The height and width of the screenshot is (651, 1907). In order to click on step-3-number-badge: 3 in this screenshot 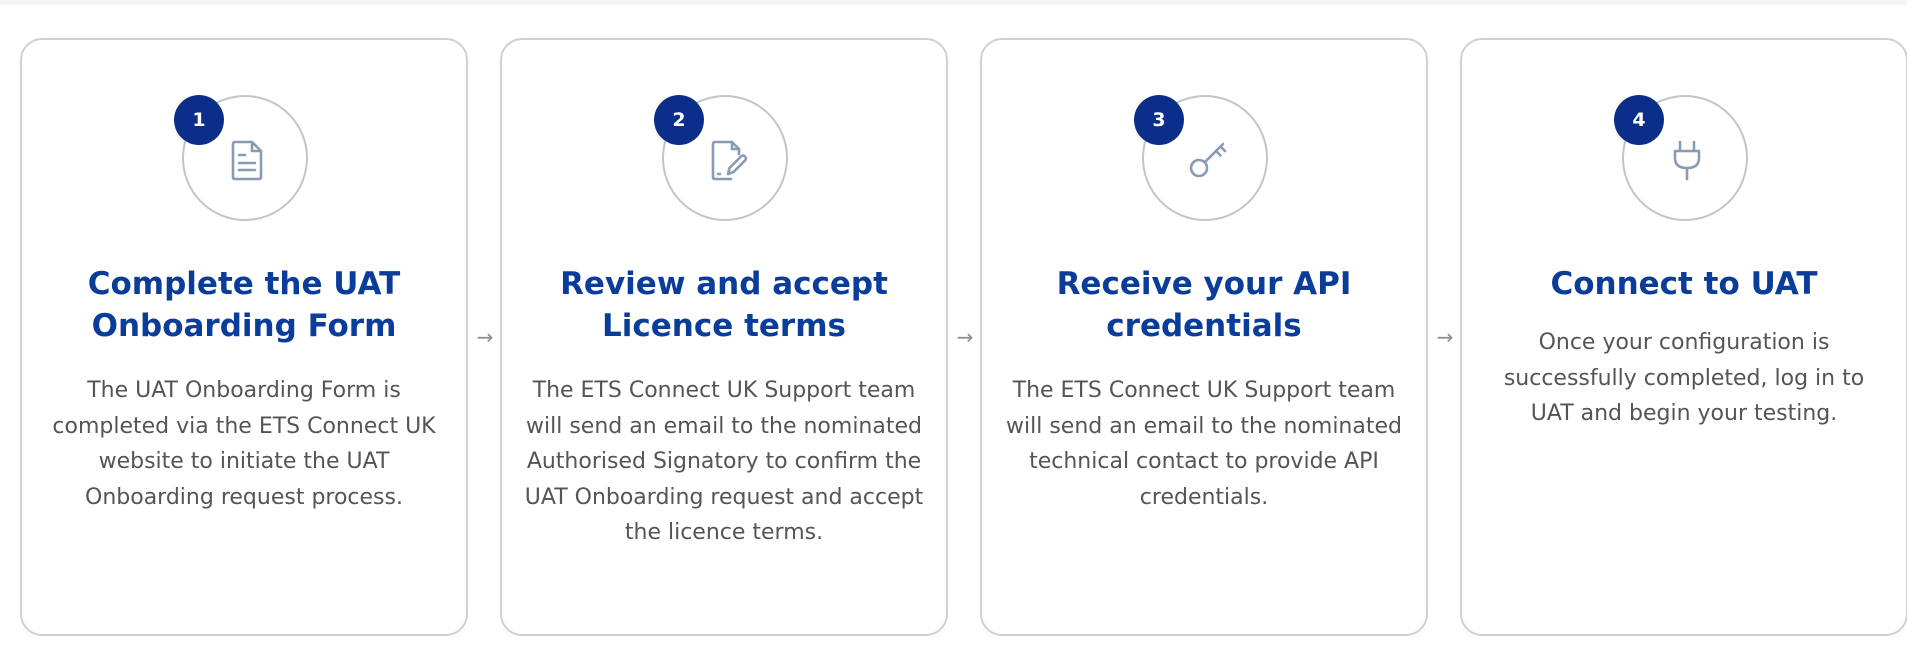, I will do `click(1159, 120)`.